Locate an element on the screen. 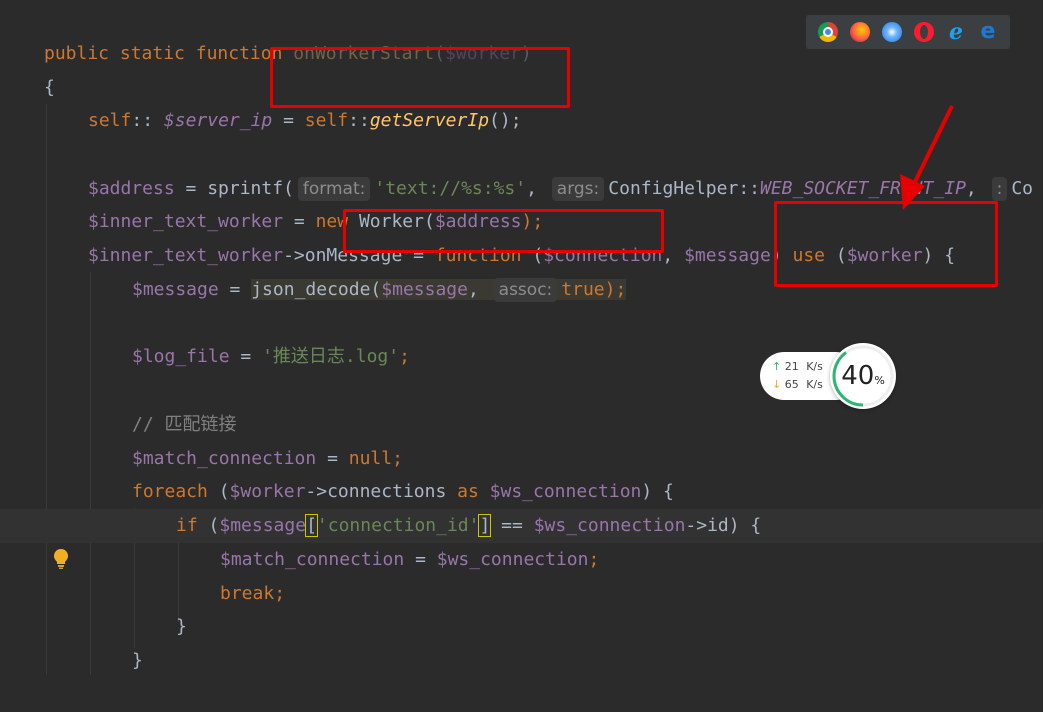  code-line-18: } is located at coordinates (521, 627).